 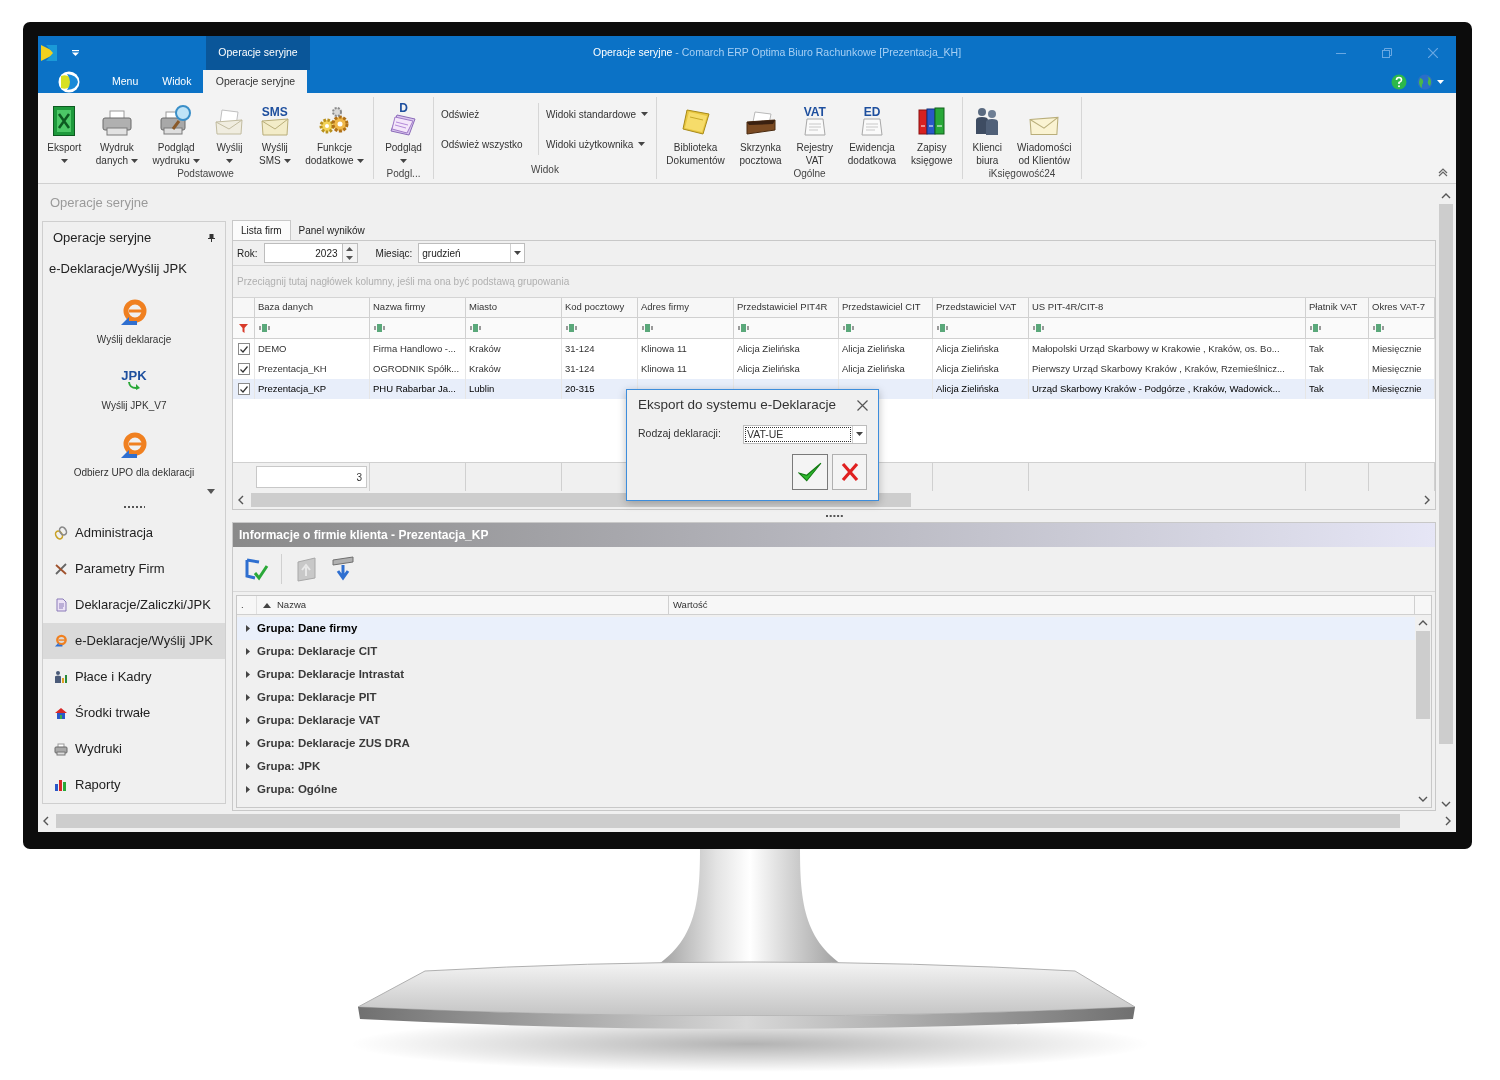 I want to click on globe-menu-button, so click(x=1430, y=81).